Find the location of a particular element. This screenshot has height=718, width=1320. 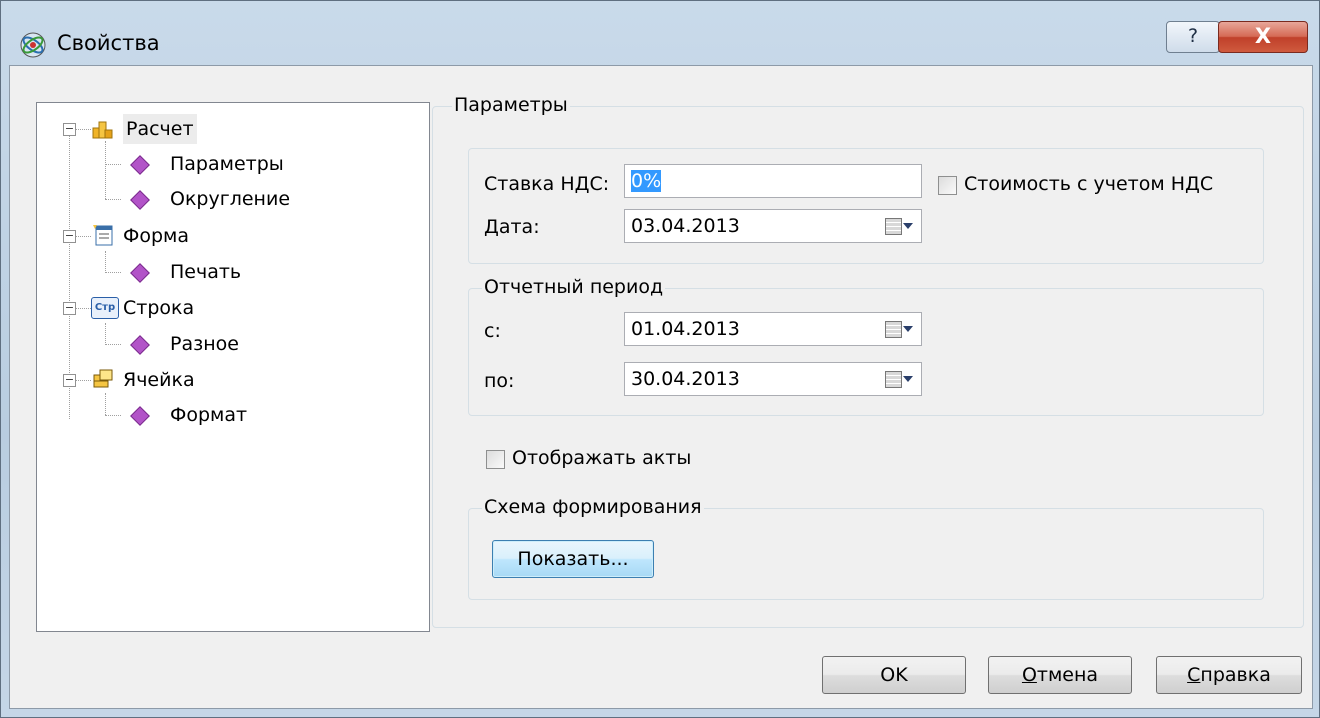

cell-icon is located at coordinates (103, 378).